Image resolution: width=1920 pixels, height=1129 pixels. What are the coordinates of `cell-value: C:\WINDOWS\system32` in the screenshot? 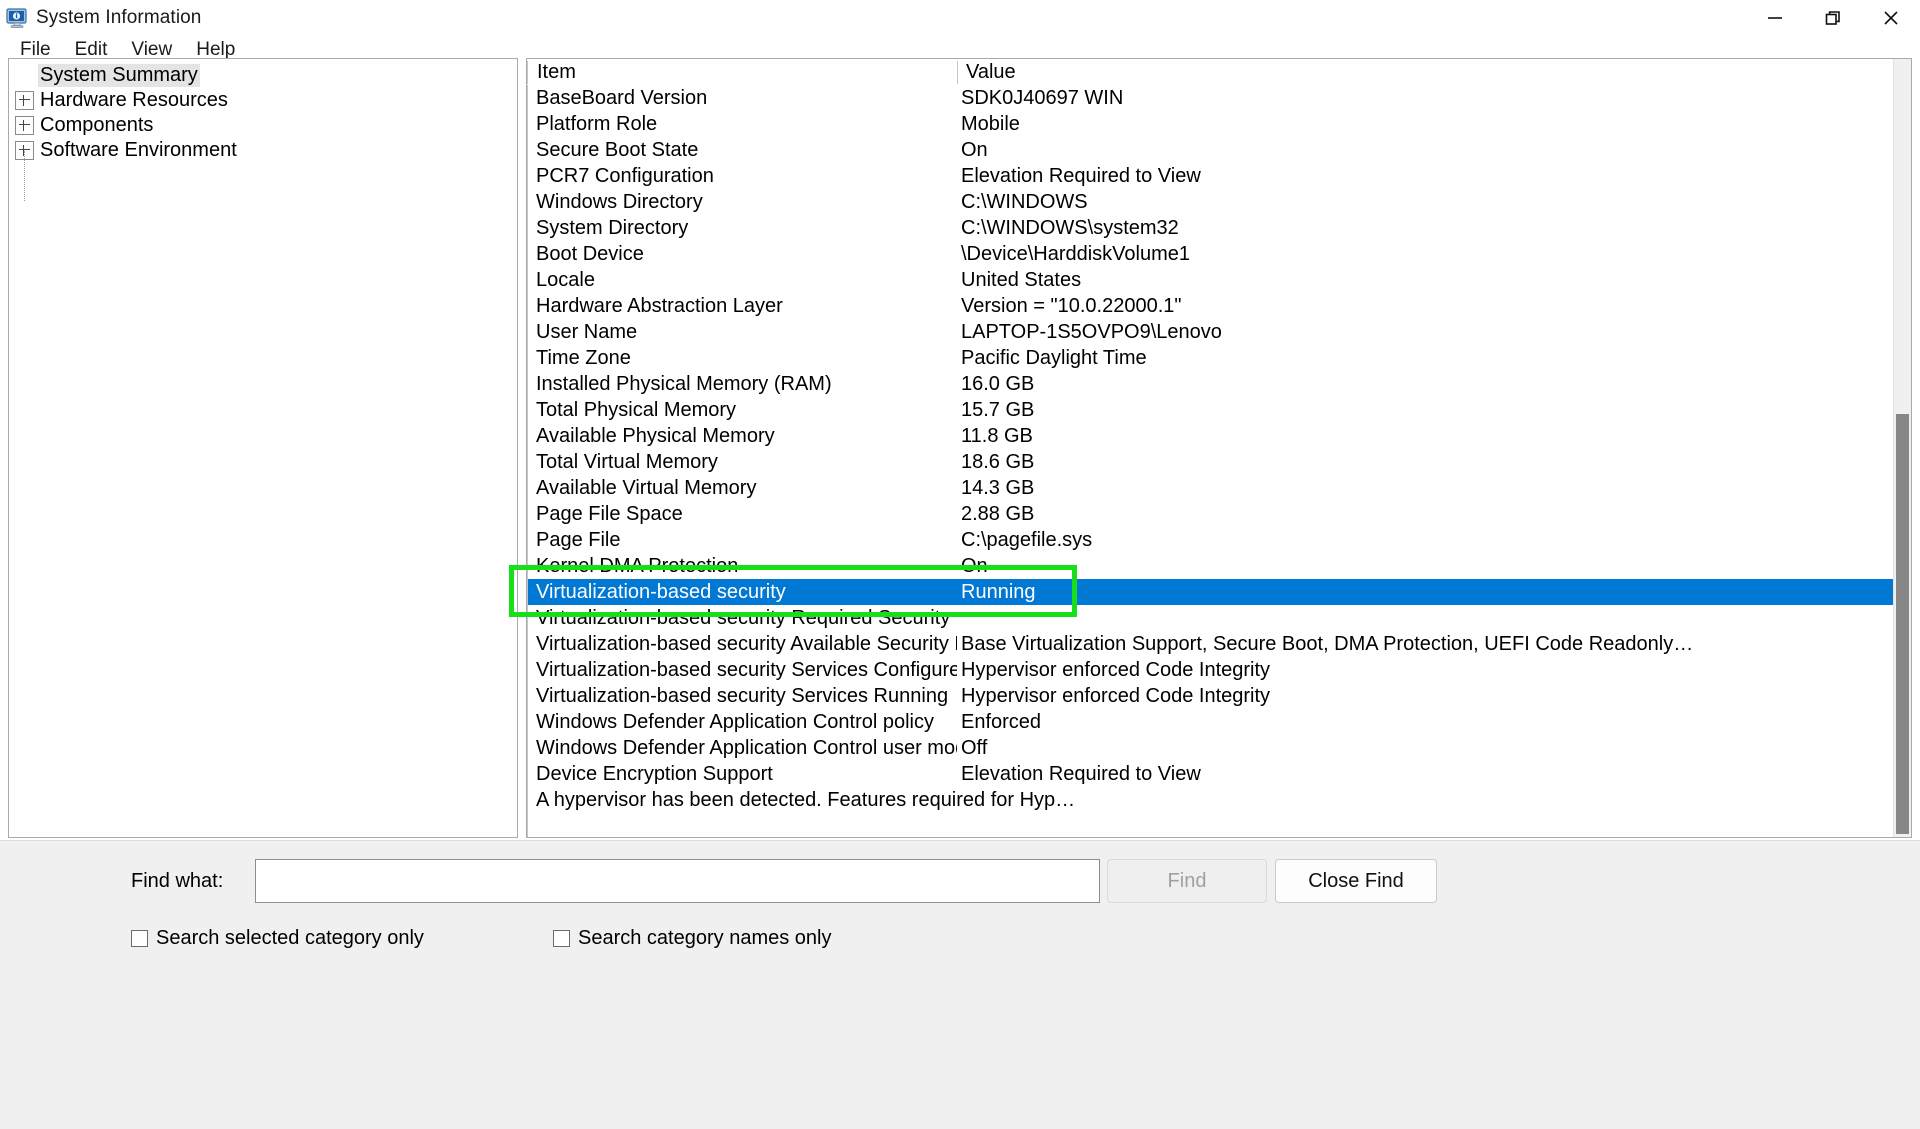 It's located at (1070, 227).